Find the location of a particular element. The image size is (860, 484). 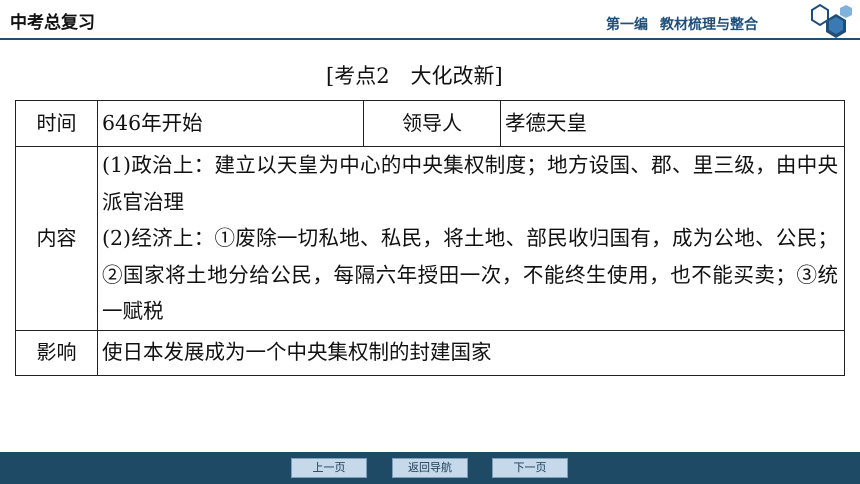

header-title: 中考总复习 is located at coordinates (52, 23).